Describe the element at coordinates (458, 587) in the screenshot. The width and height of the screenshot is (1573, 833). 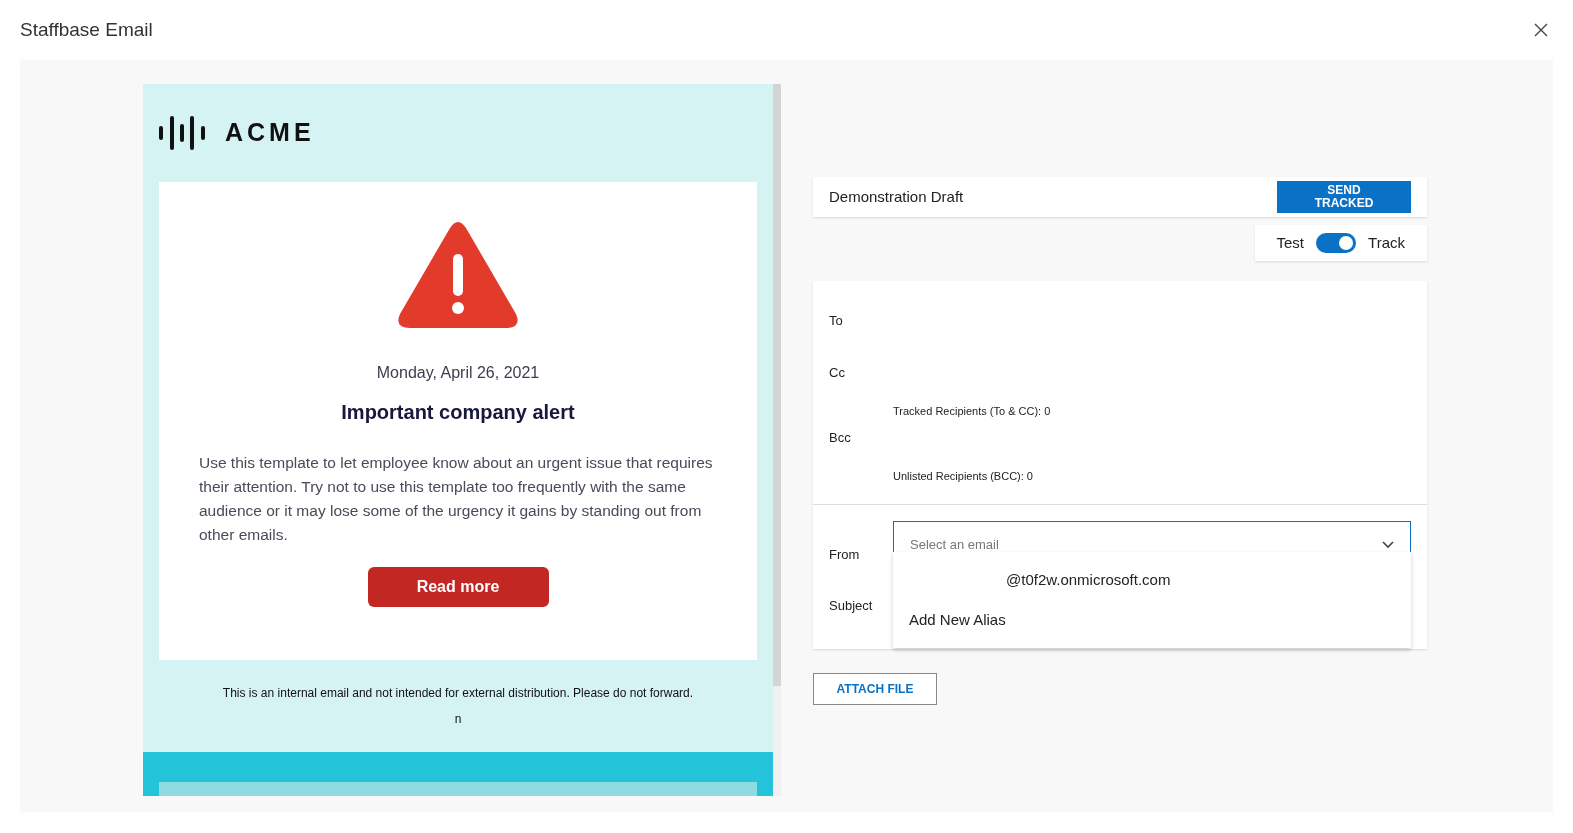
I see `read-more-button: Read more` at that location.